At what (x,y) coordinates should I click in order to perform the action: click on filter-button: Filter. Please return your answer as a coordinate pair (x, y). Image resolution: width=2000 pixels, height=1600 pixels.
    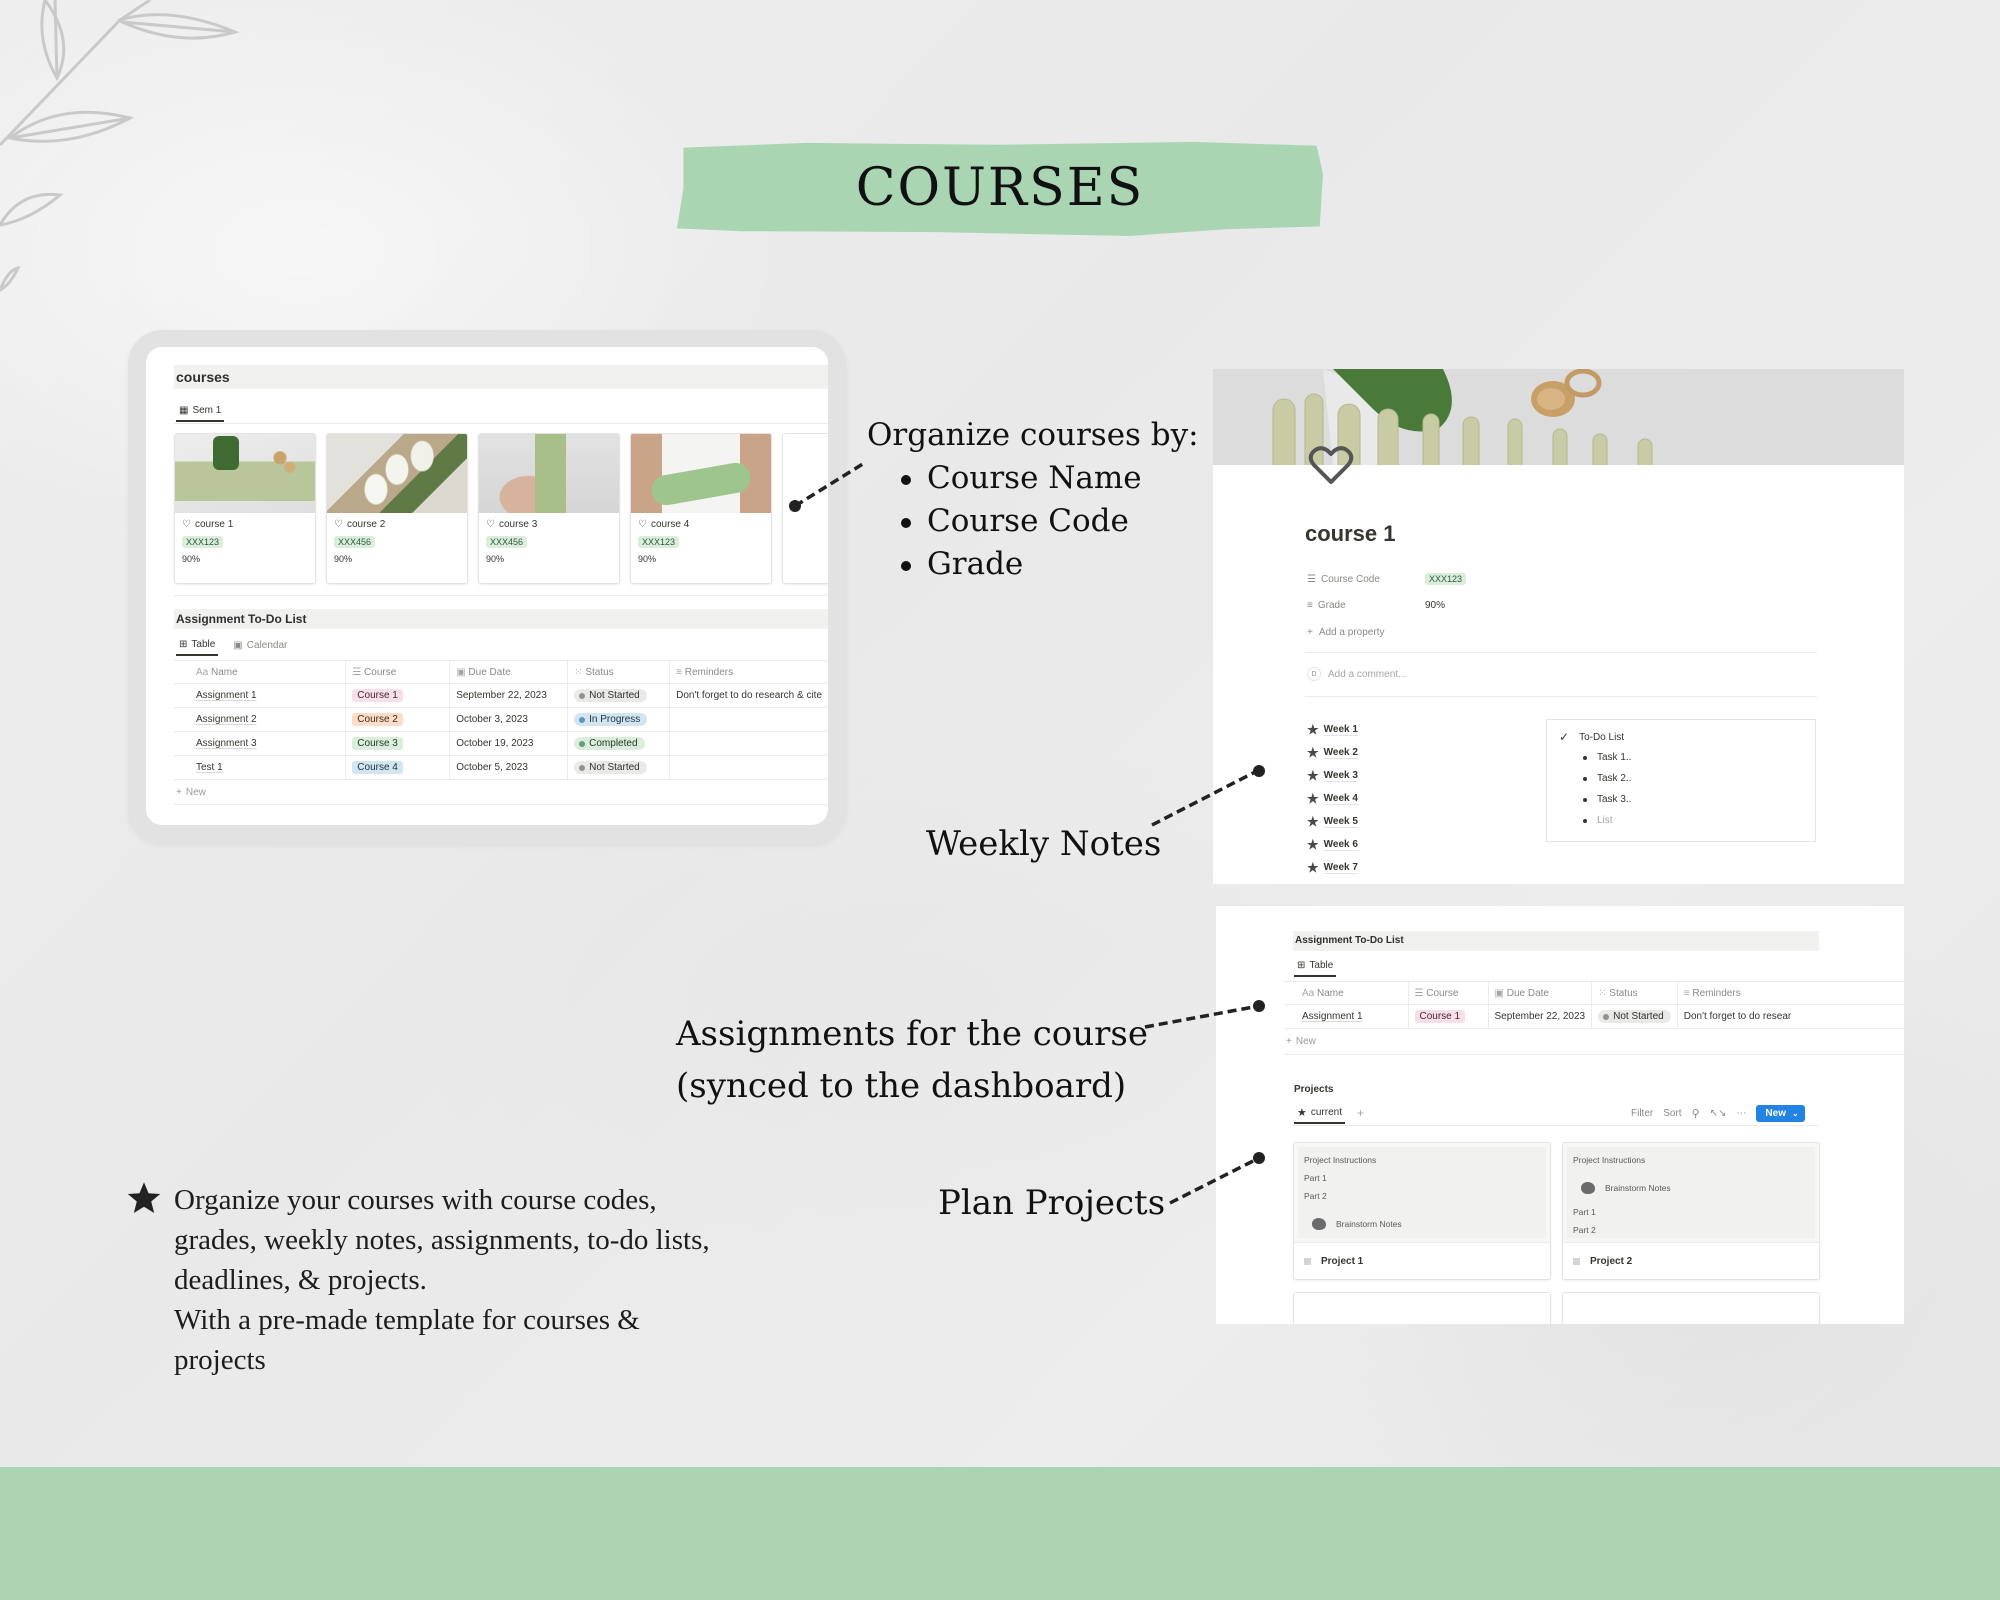
    Looking at the image, I should click on (1642, 1113).